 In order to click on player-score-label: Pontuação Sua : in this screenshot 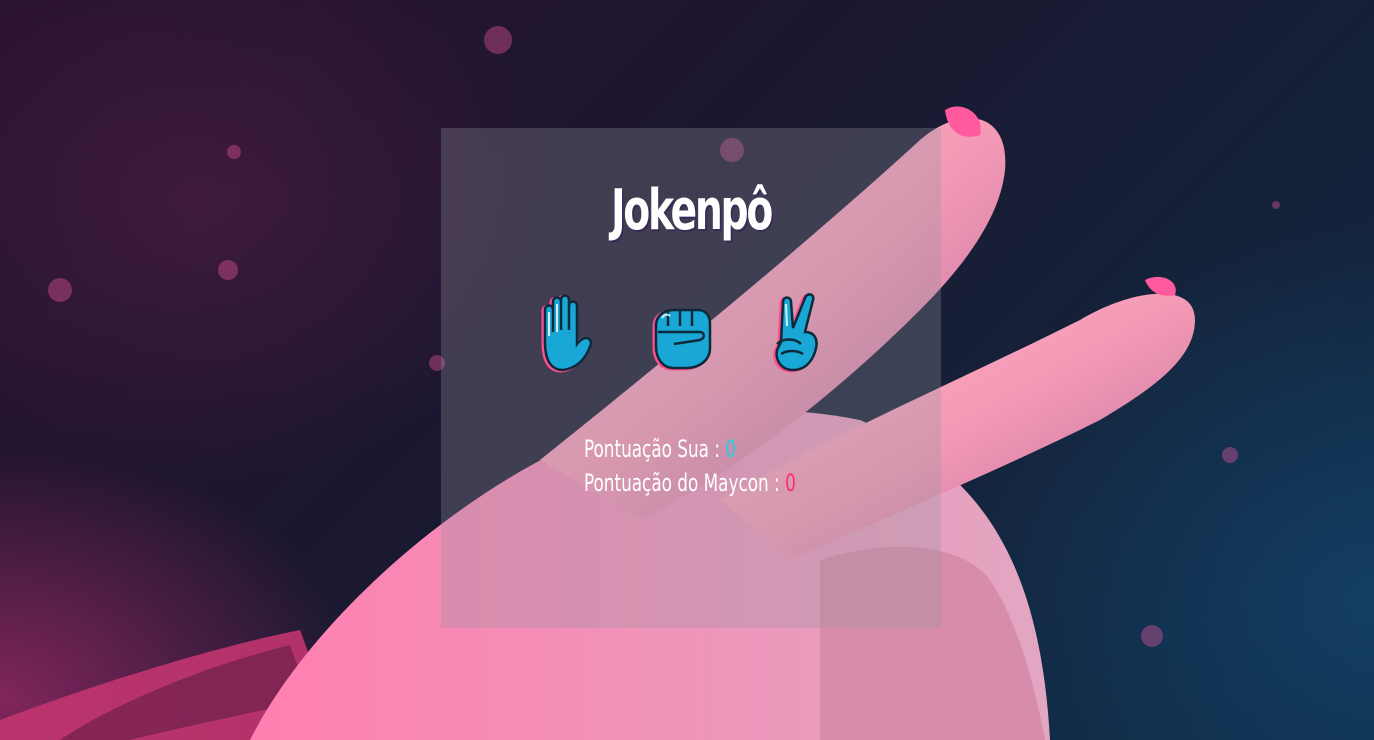, I will do `click(652, 449)`.